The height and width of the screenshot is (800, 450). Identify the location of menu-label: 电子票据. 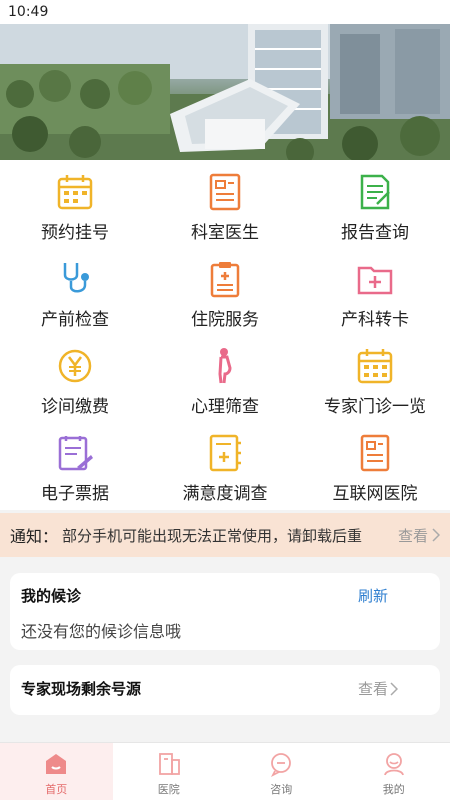
(75, 494).